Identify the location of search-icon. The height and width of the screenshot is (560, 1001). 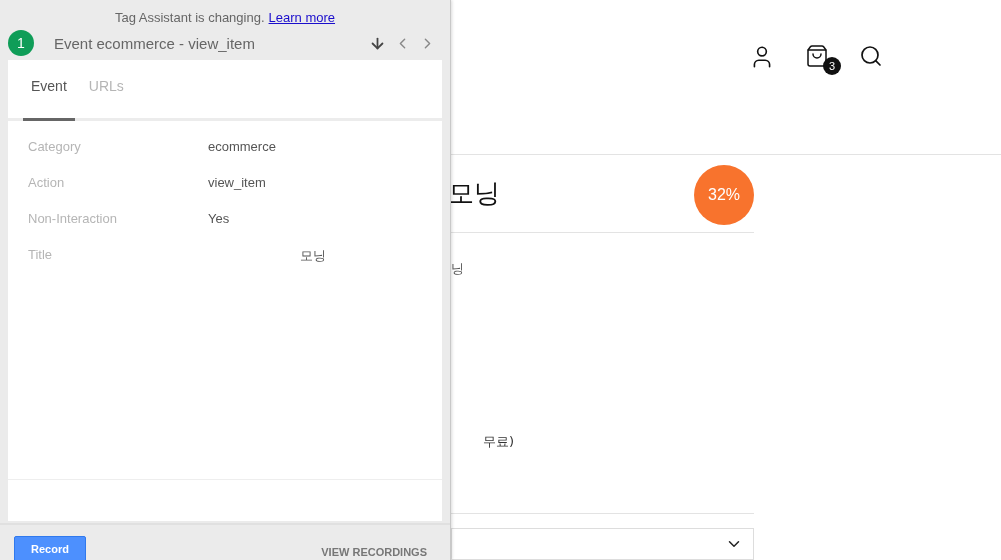
(871, 56).